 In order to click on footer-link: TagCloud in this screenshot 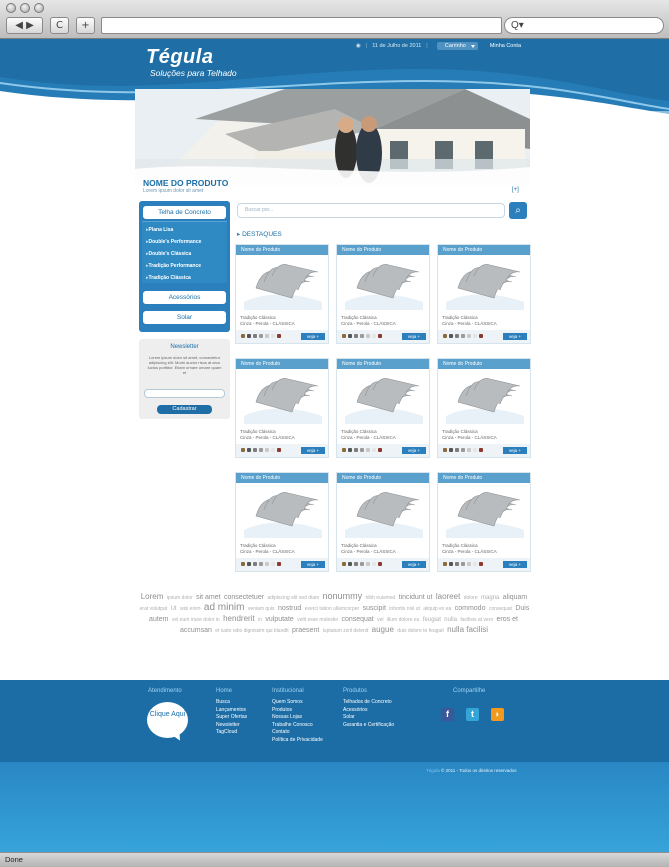, I will do `click(231, 733)`.